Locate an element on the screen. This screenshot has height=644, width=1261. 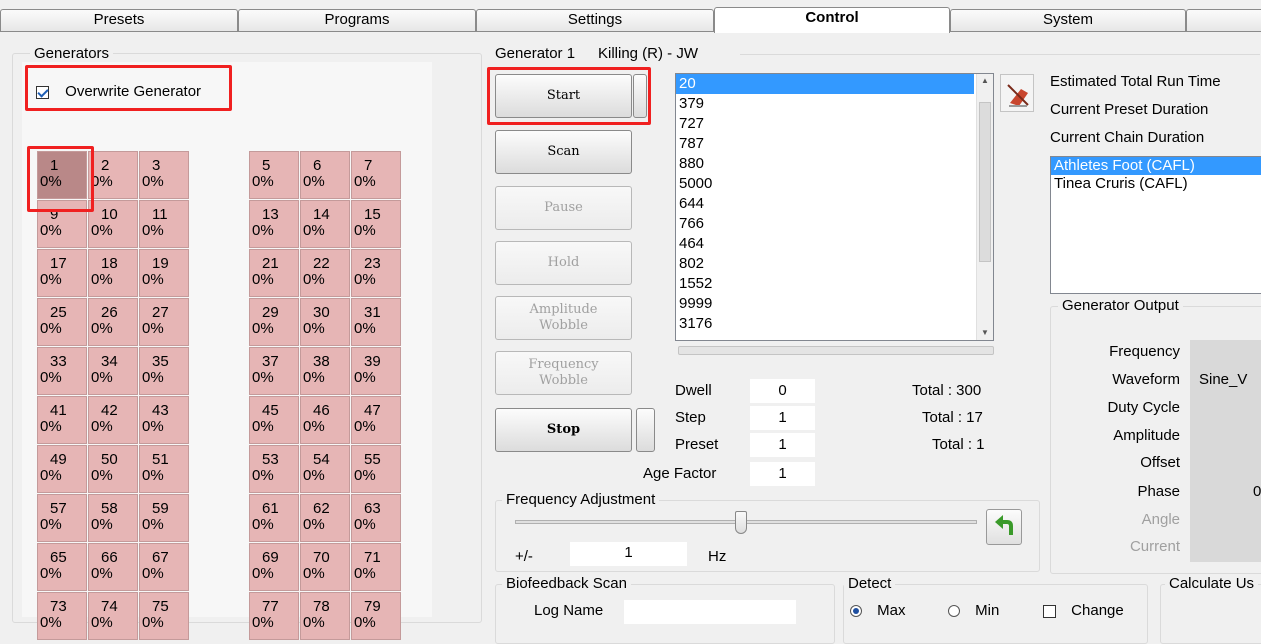
generator-cell: 17 0% is located at coordinates (62, 273).